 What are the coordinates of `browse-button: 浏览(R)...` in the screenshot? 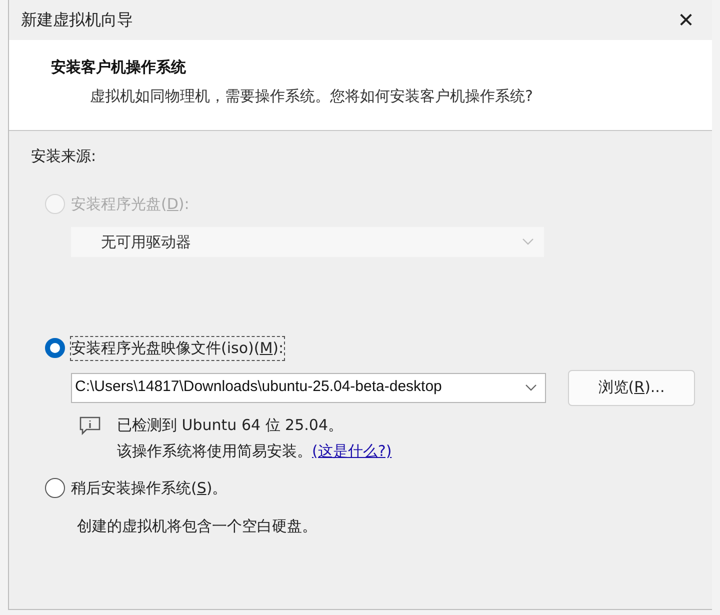 It's located at (631, 388).